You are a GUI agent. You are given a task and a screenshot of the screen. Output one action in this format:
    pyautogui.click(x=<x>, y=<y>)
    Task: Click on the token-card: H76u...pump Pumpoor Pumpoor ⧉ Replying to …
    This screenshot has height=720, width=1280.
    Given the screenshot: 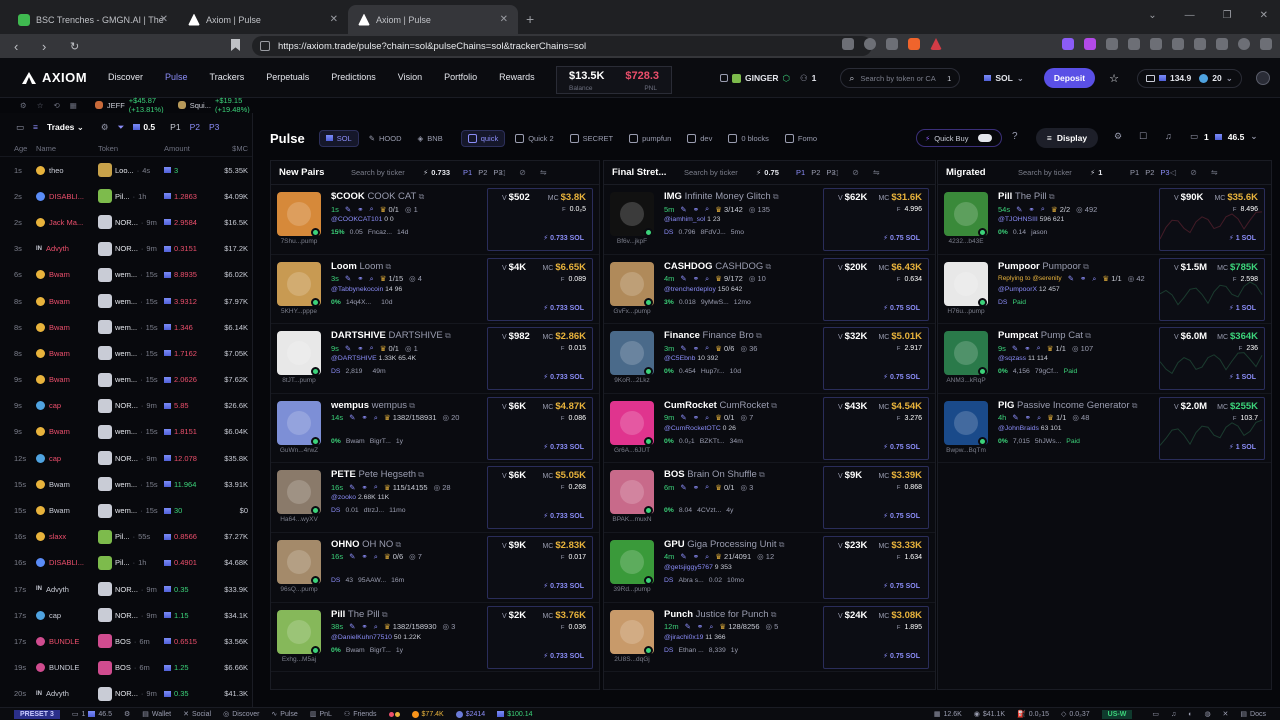 What is the action you would take?
    pyautogui.click(x=1104, y=290)
    